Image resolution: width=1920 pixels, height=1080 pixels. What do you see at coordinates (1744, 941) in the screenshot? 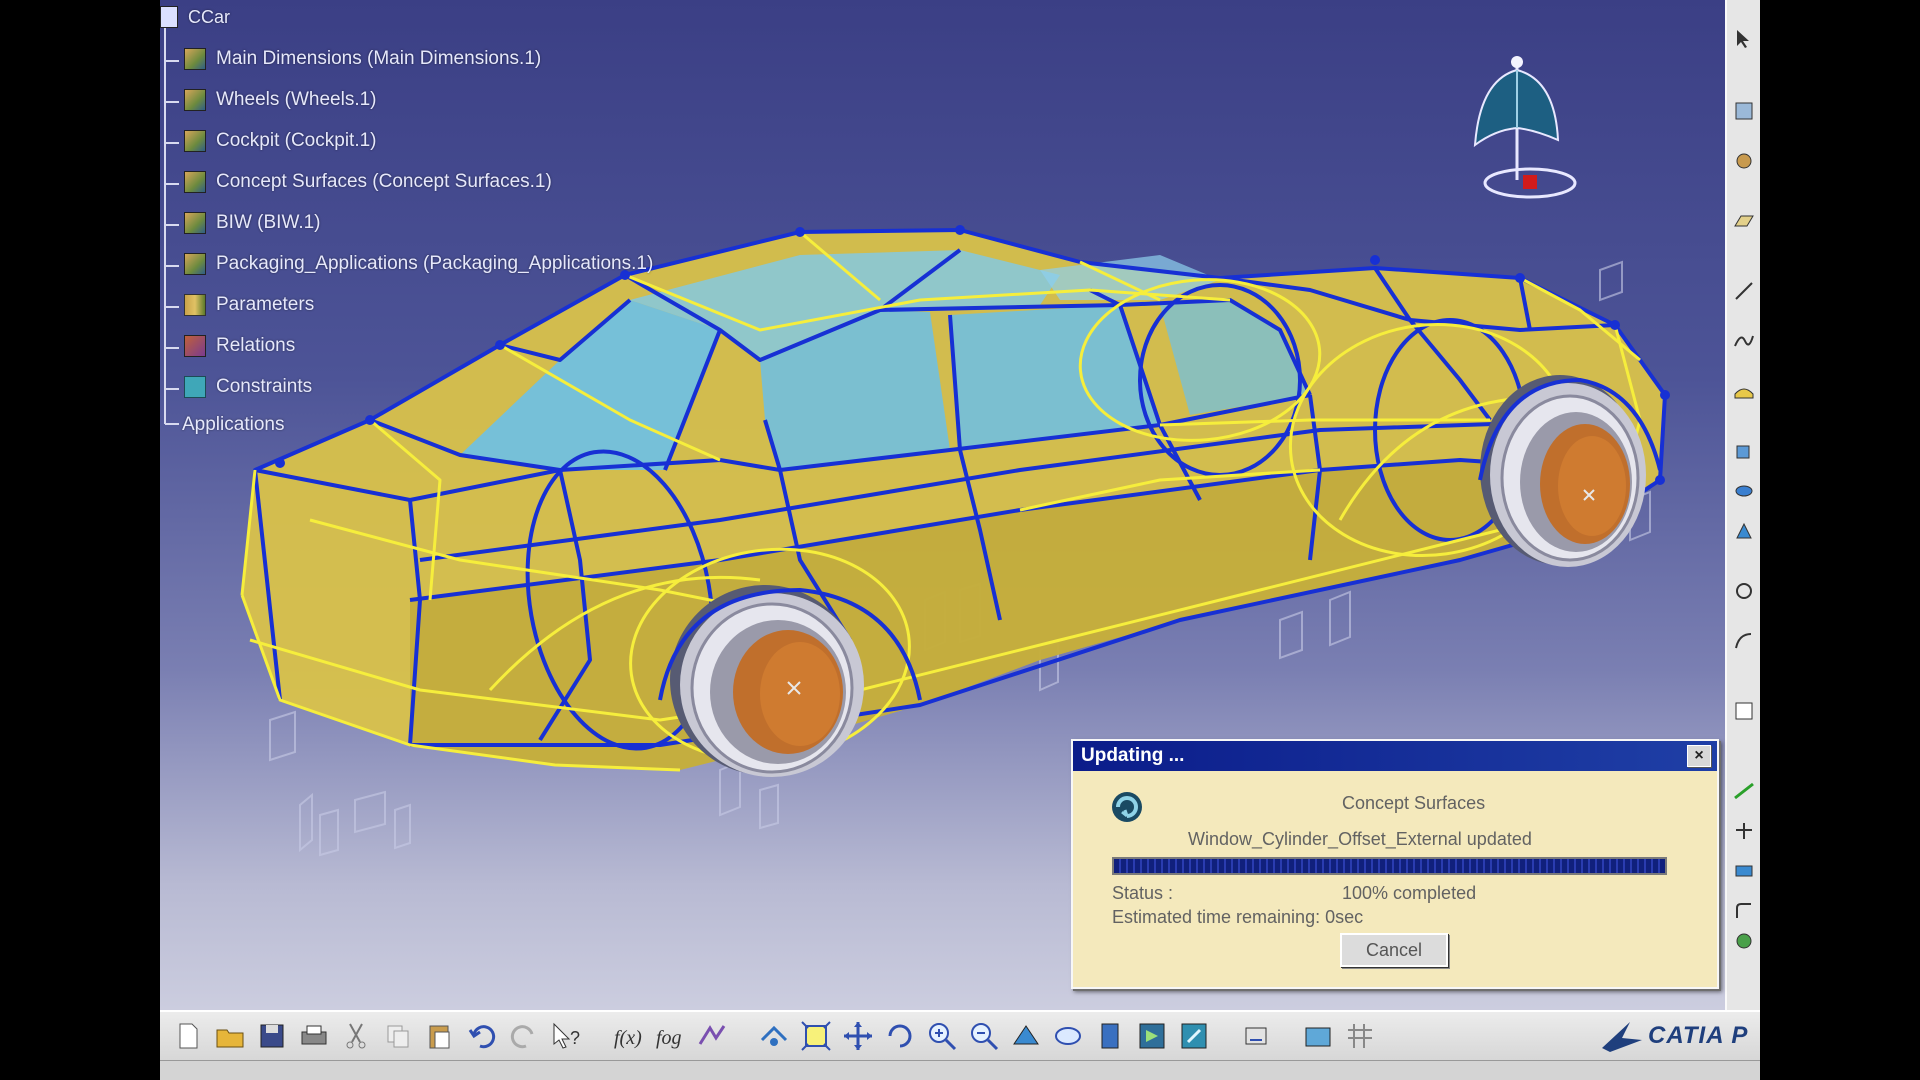
I see `analysis-icon` at bounding box center [1744, 941].